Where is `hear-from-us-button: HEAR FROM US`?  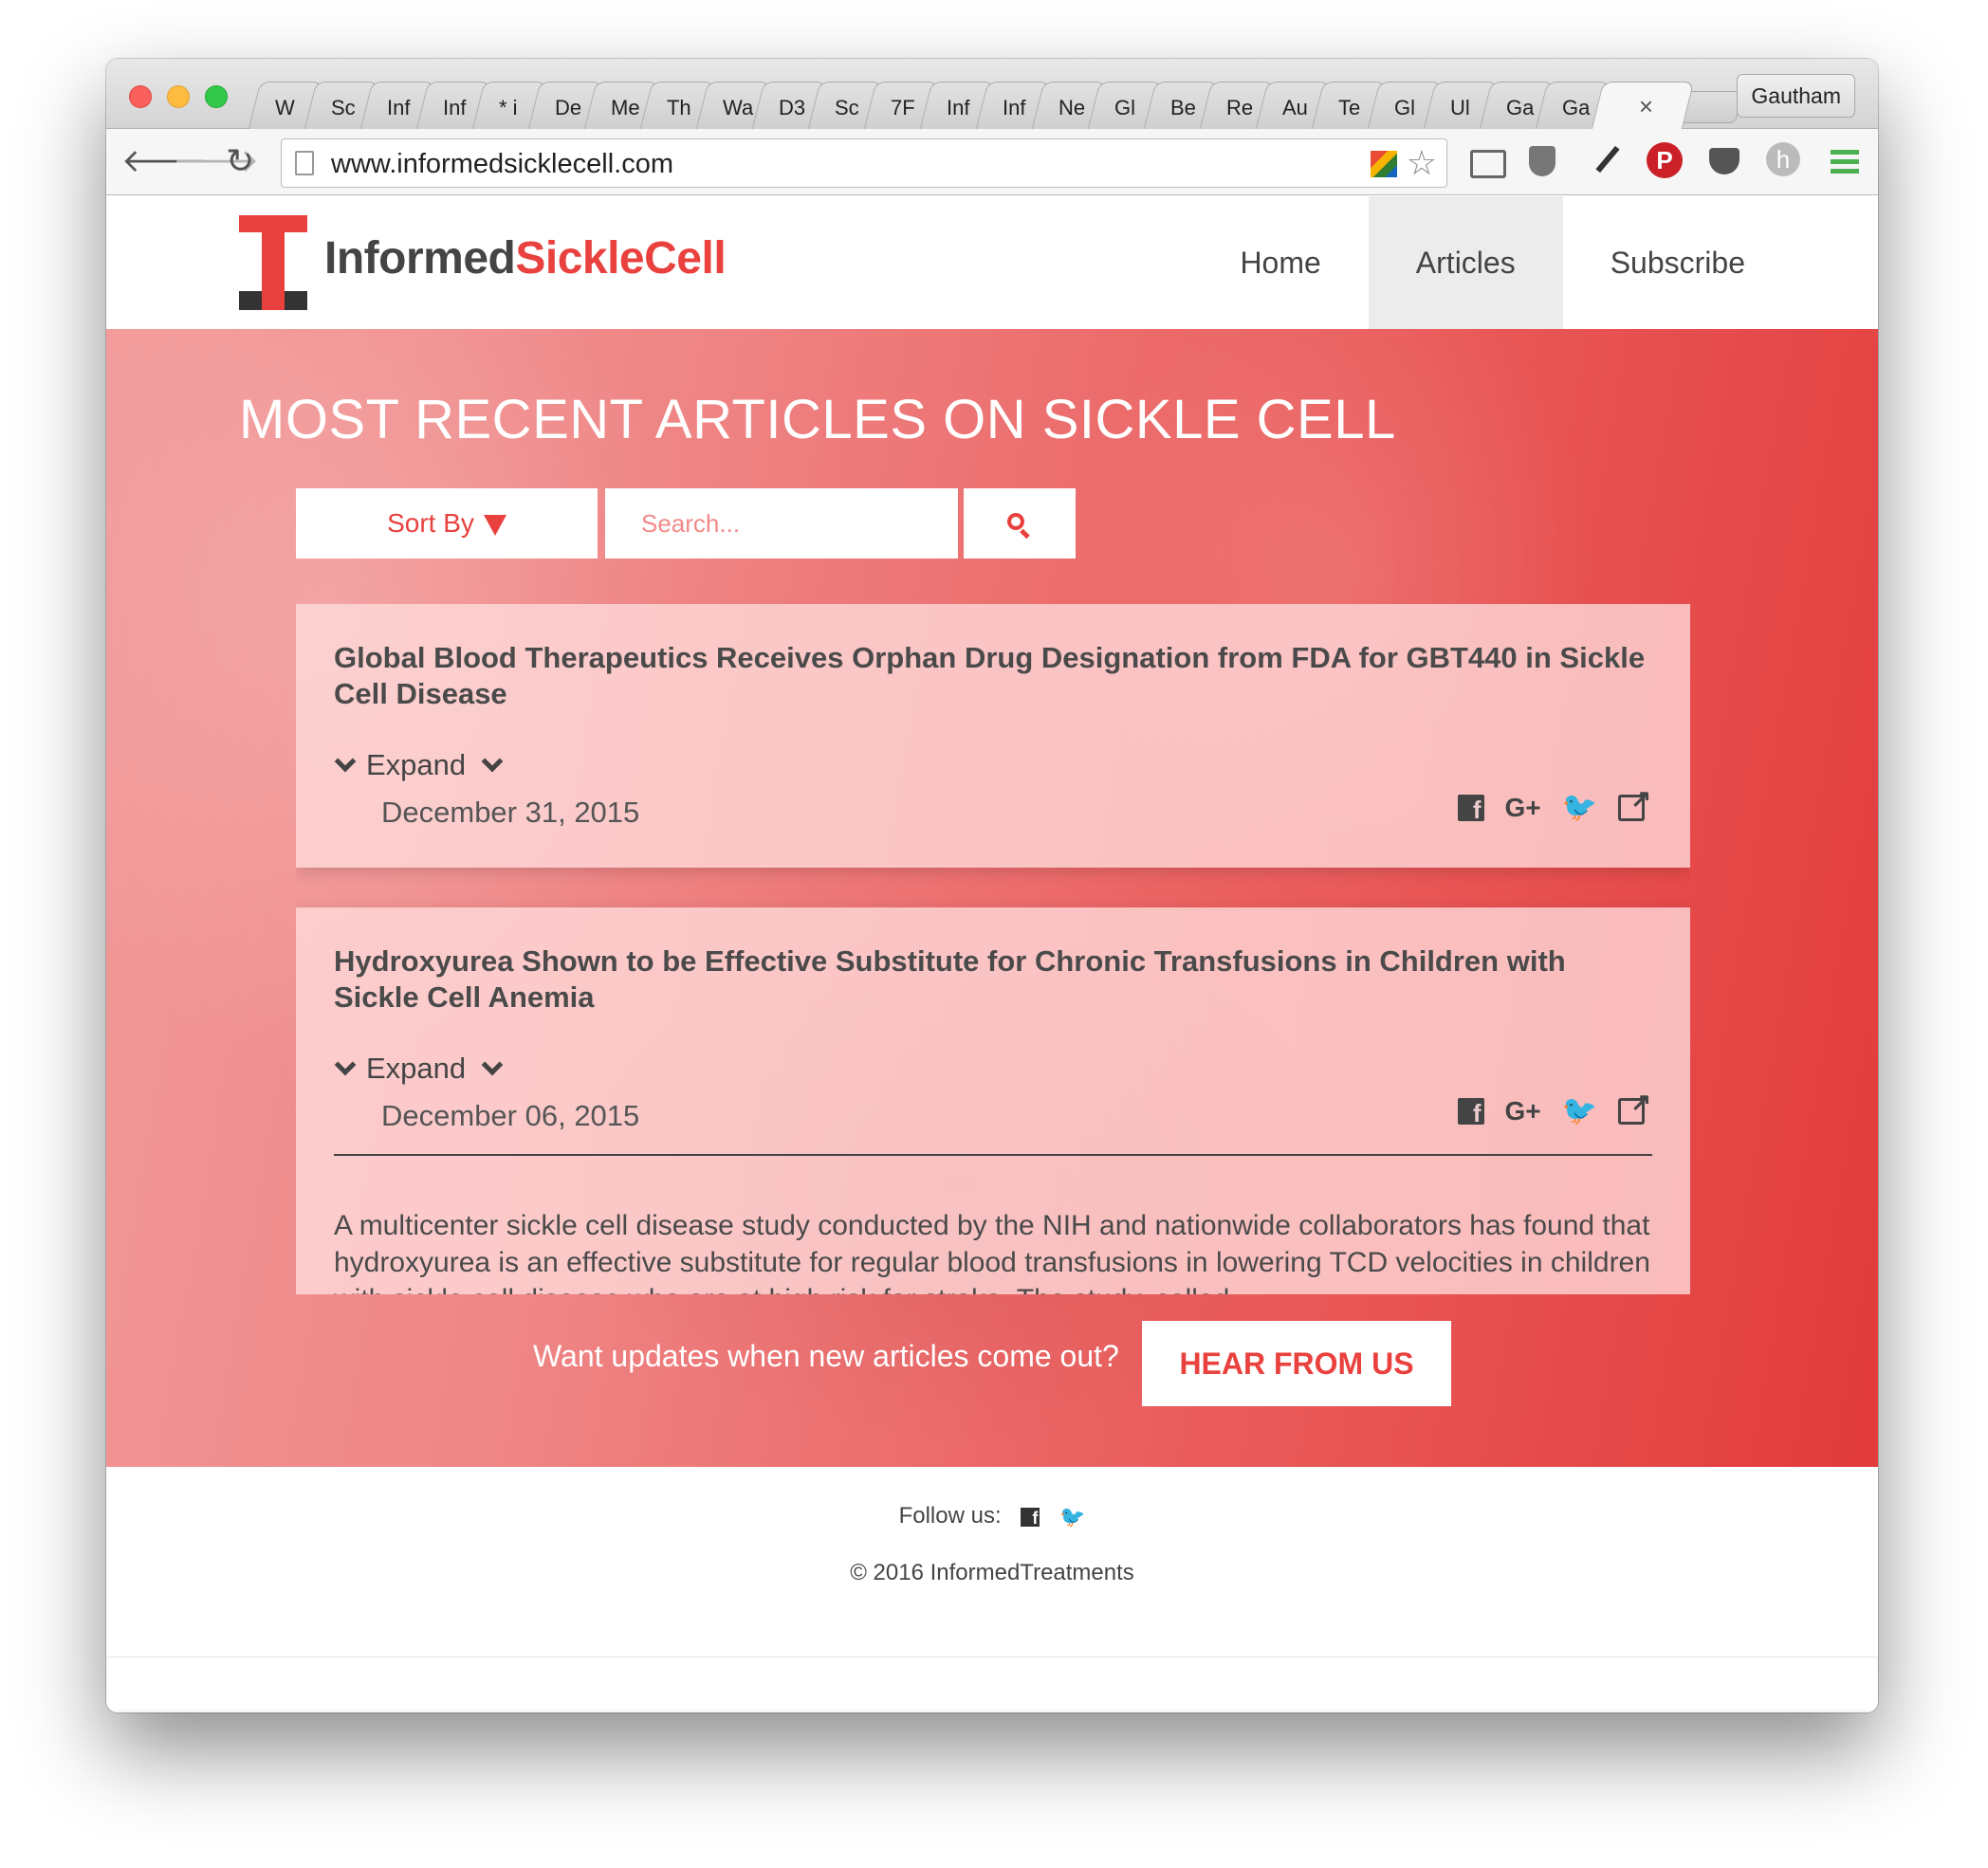 hear-from-us-button: HEAR FROM US is located at coordinates (1296, 1363).